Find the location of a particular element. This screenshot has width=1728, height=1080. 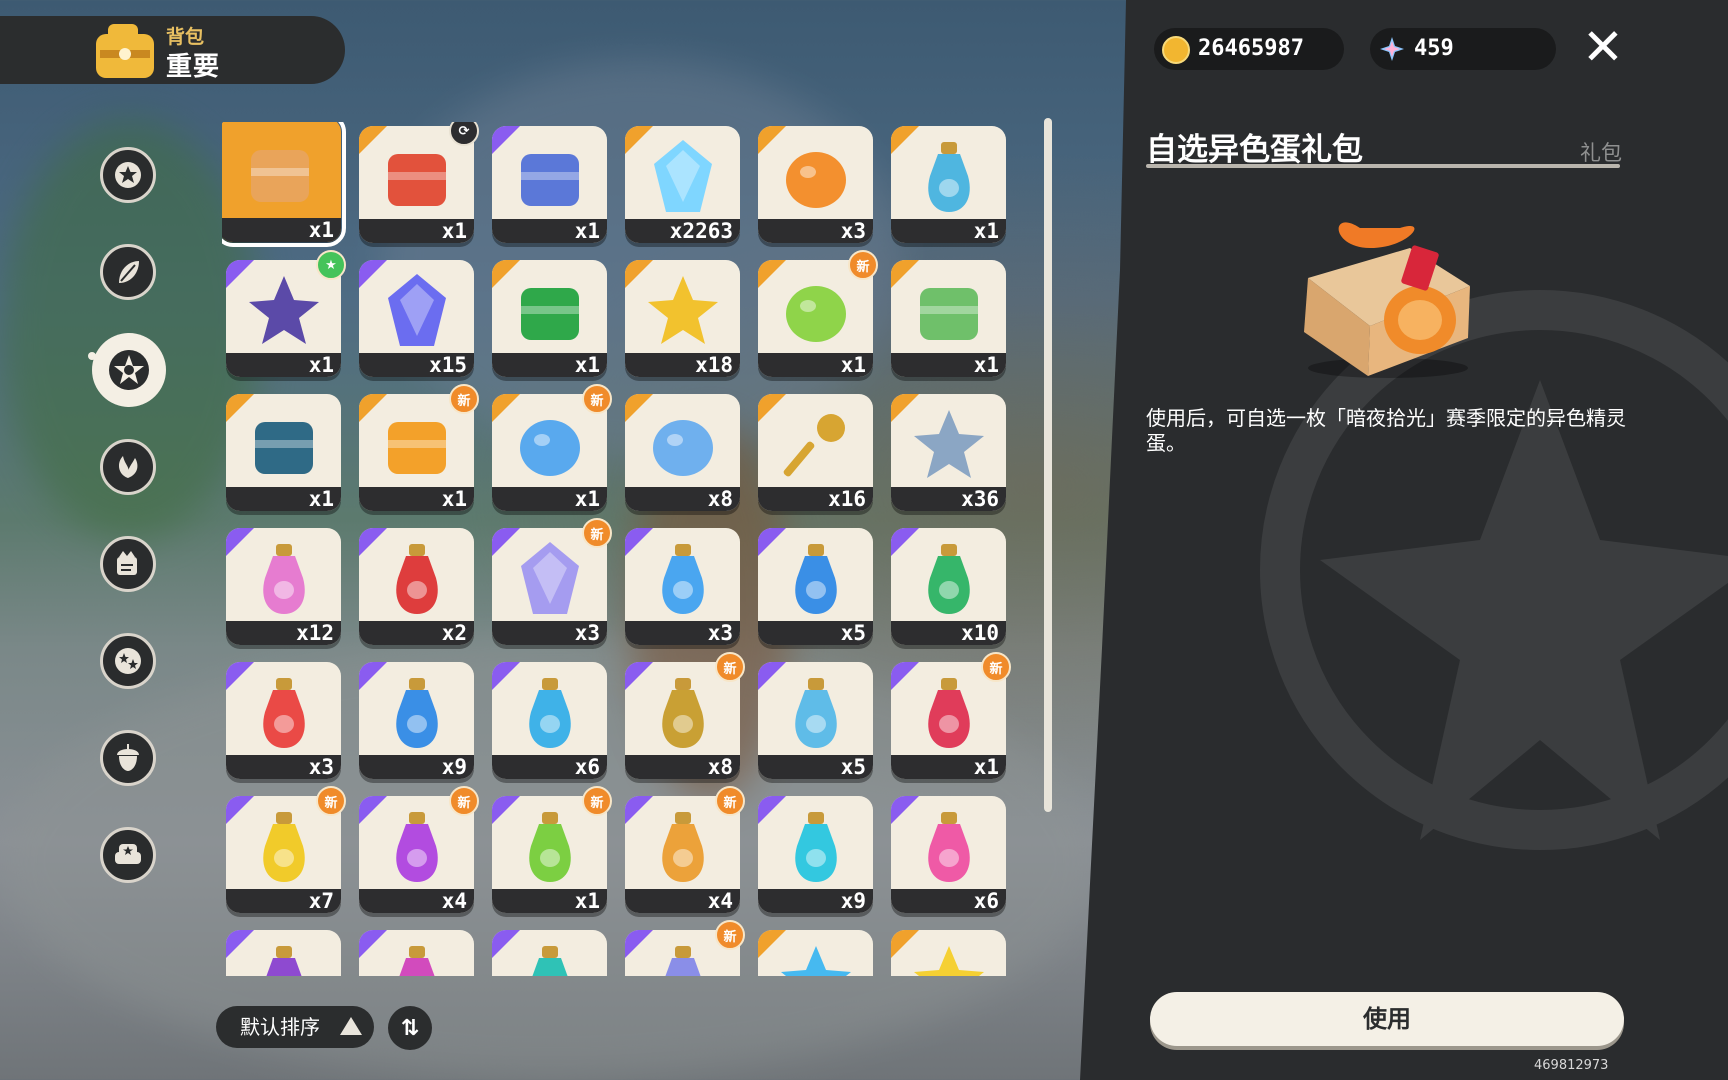

item-count: x6 is located at coordinates (948, 901).